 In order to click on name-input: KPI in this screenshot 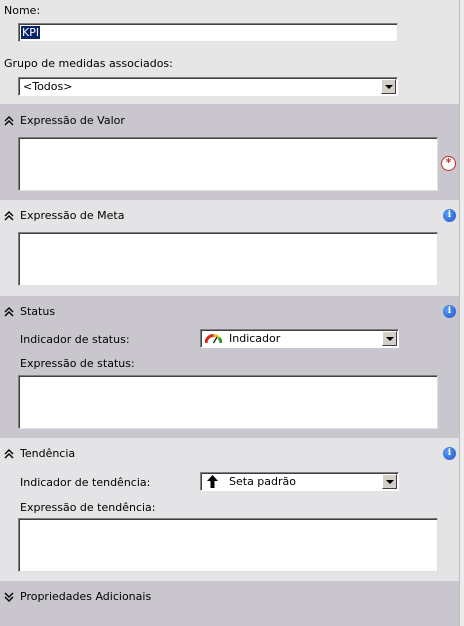, I will do `click(208, 32)`.